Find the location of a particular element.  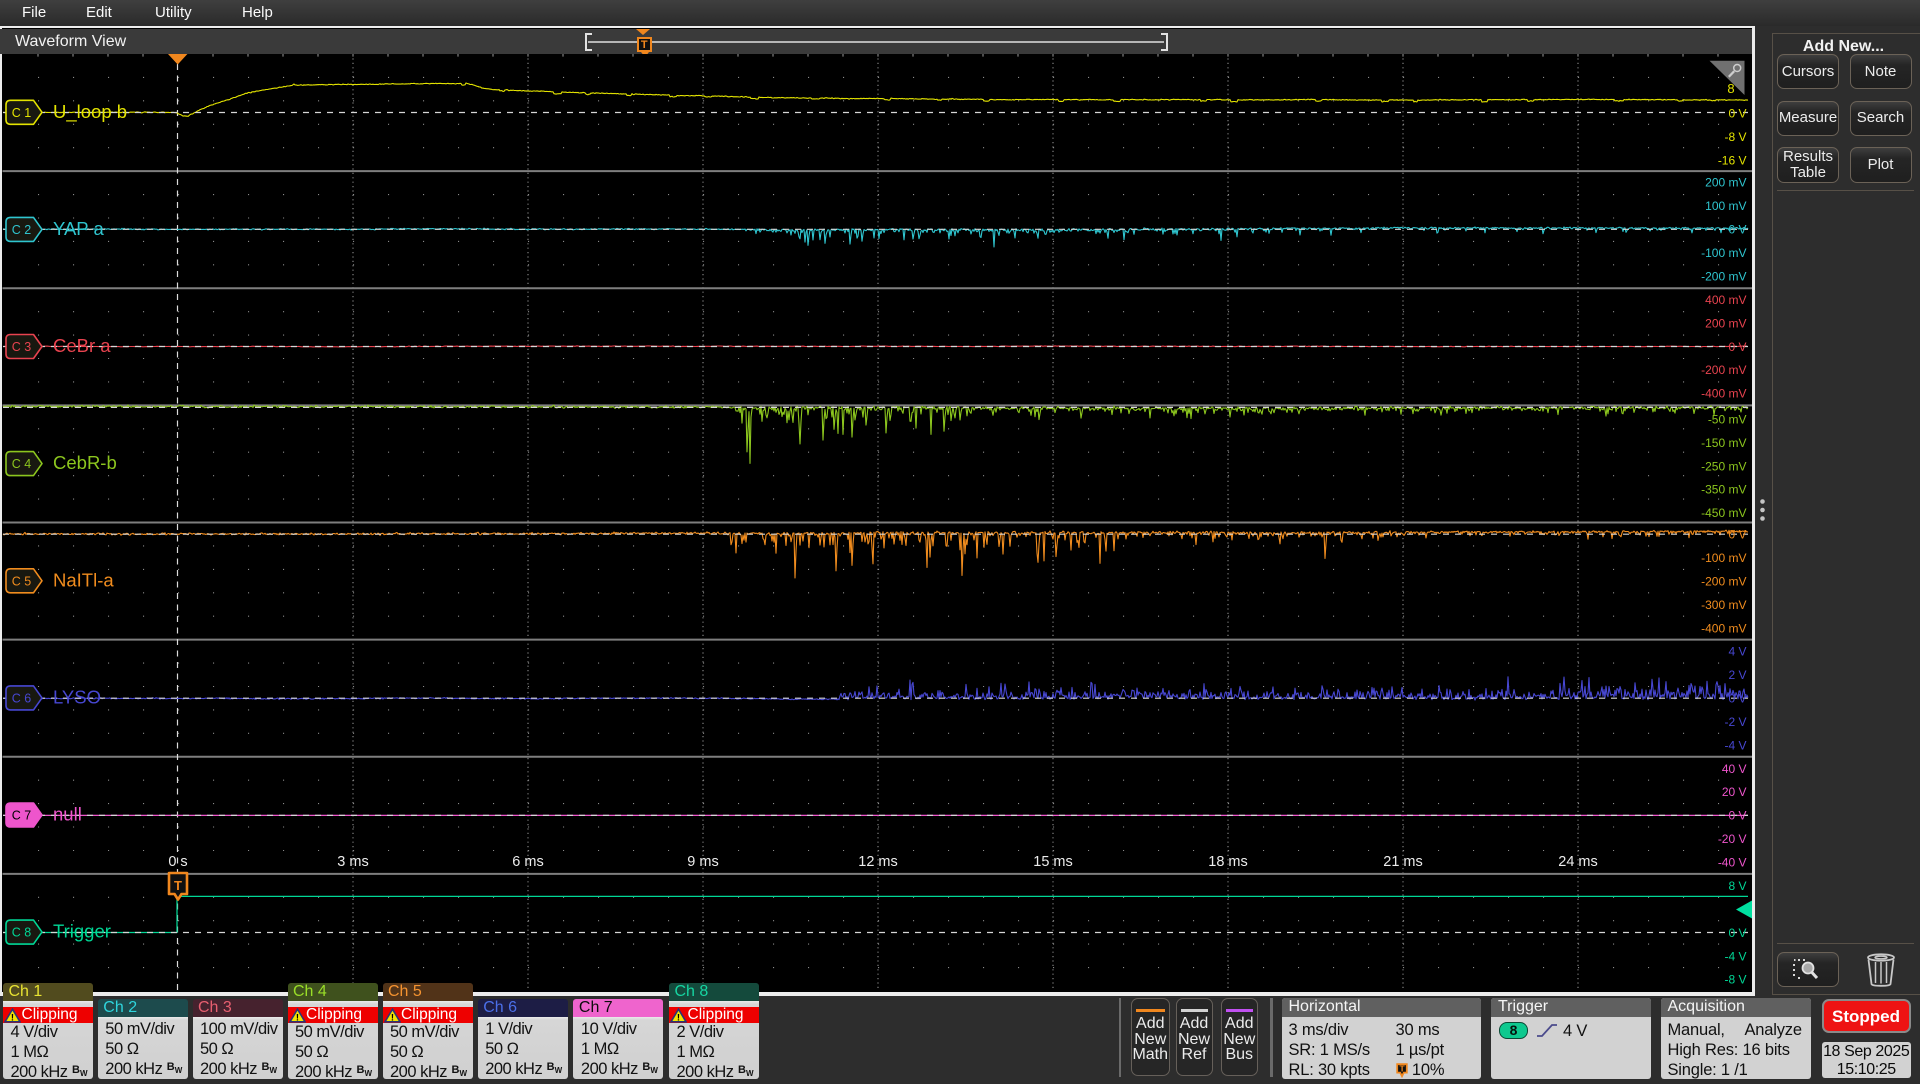

svg-text: -2 V is located at coordinates (1735, 722).